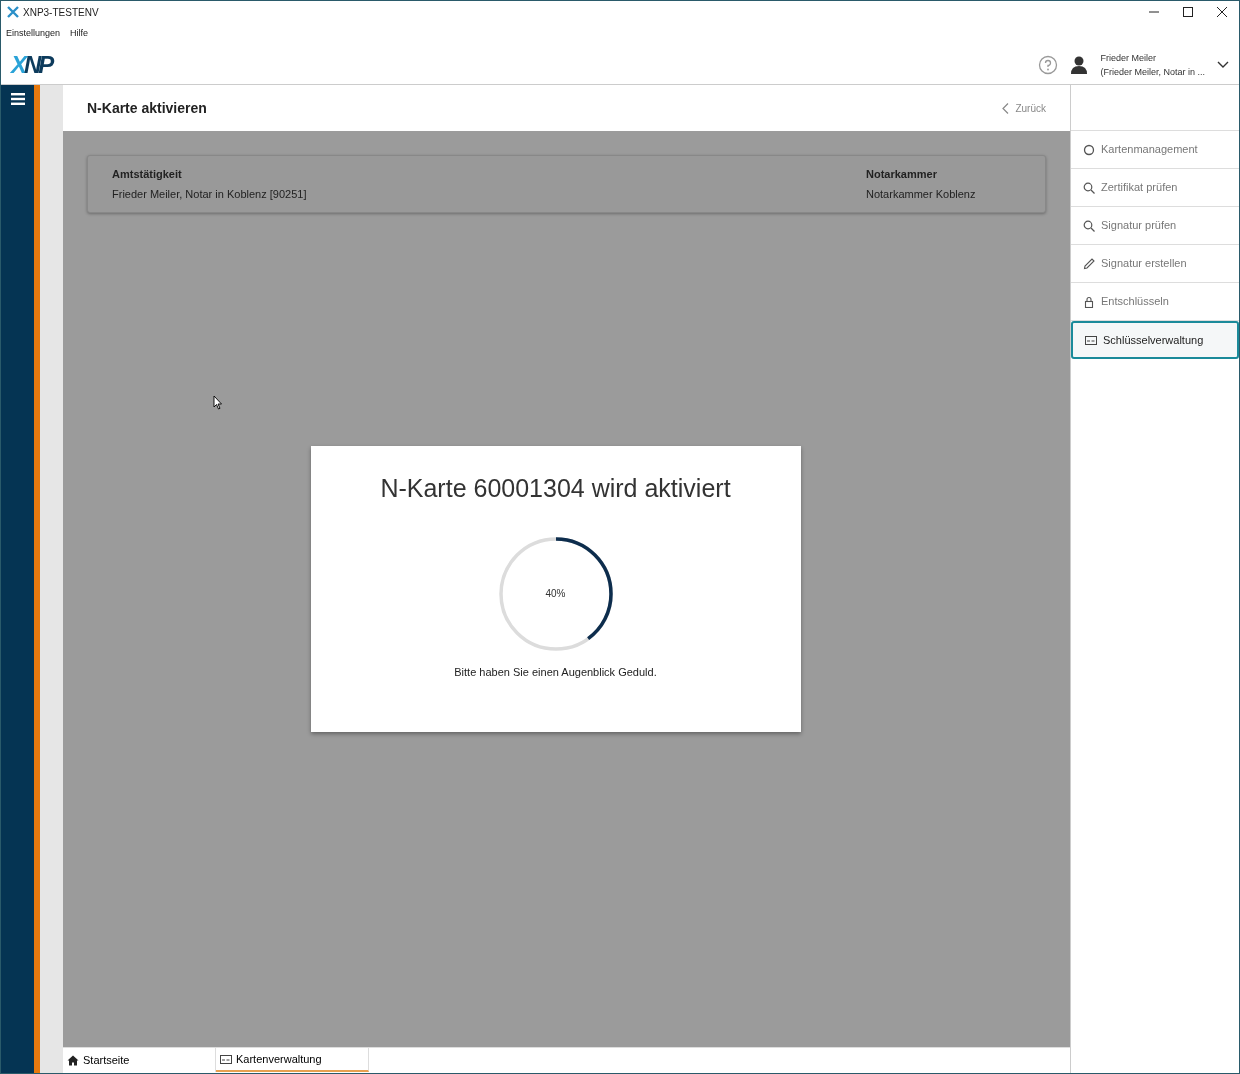 This screenshot has height=1074, width=1240. What do you see at coordinates (33, 34) in the screenshot?
I see `menu-item: Einstellungen` at bounding box center [33, 34].